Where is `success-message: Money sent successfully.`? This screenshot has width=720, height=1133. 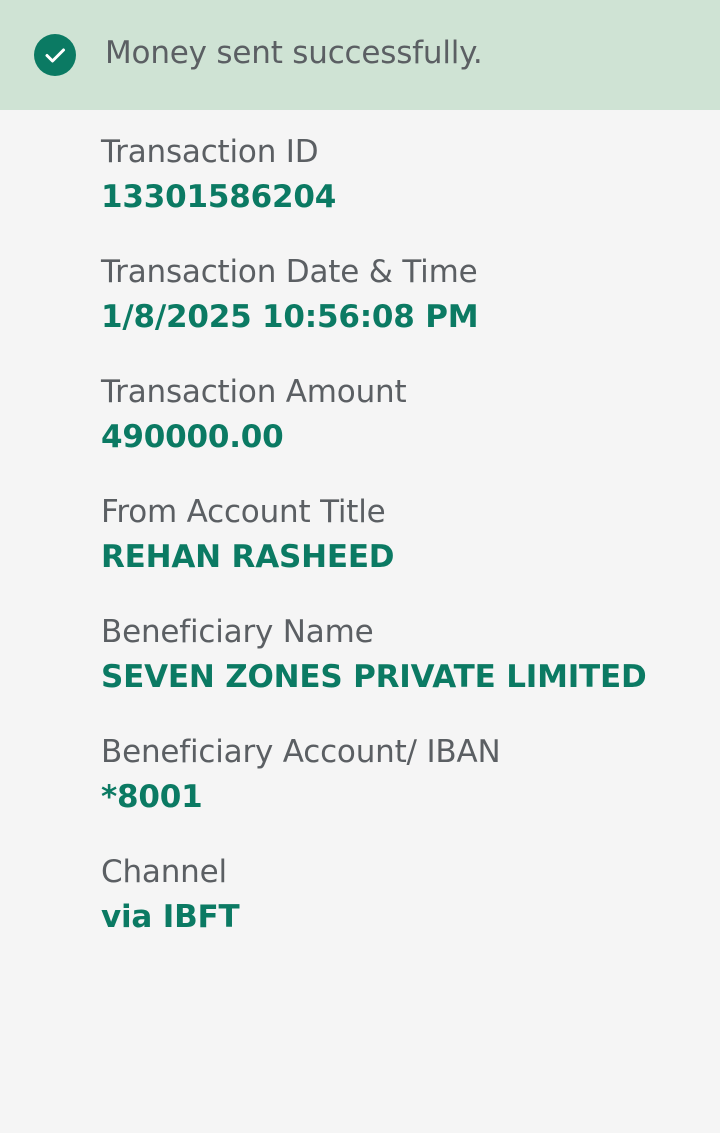
success-message: Money sent successfully. is located at coordinates (294, 53).